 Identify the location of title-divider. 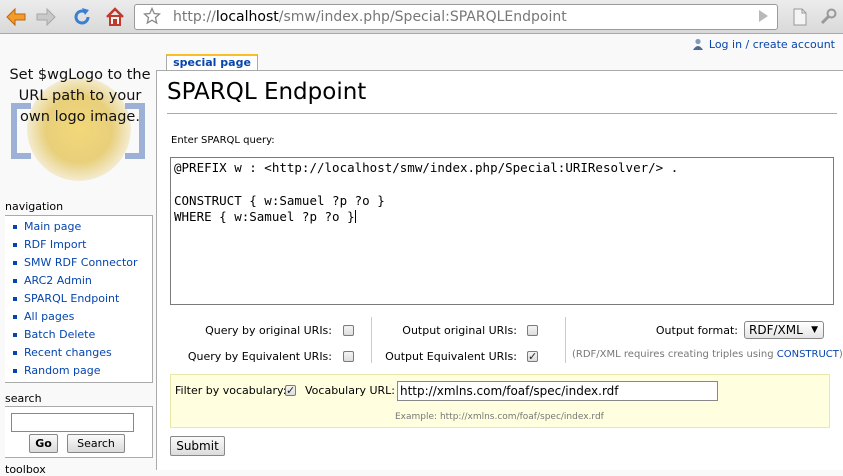
(502, 113).